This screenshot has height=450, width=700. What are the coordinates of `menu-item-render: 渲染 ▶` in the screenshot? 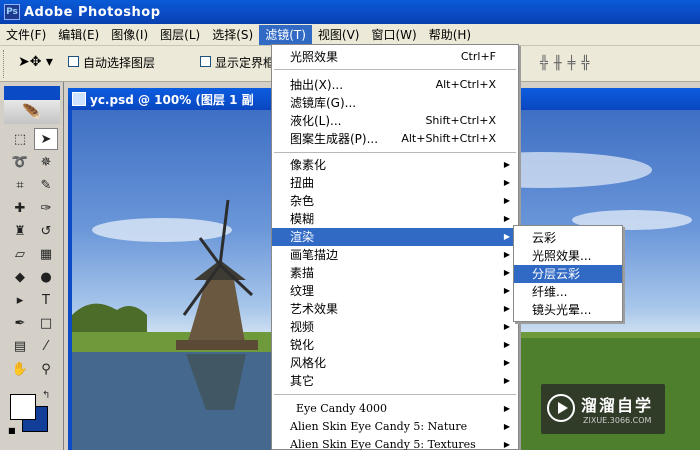 It's located at (395, 237).